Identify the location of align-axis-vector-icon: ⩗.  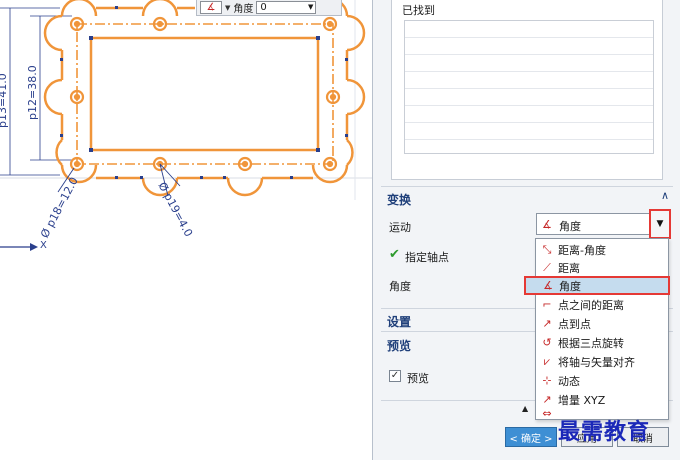
(547, 361).